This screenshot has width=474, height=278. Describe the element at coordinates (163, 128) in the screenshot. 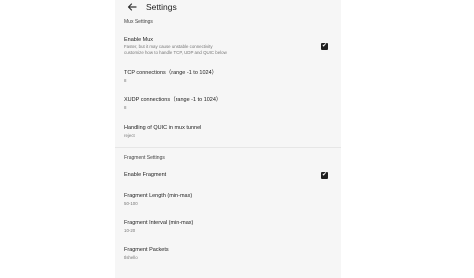

I see `pref-title: Handling of QUIC in mux tunnel` at that location.